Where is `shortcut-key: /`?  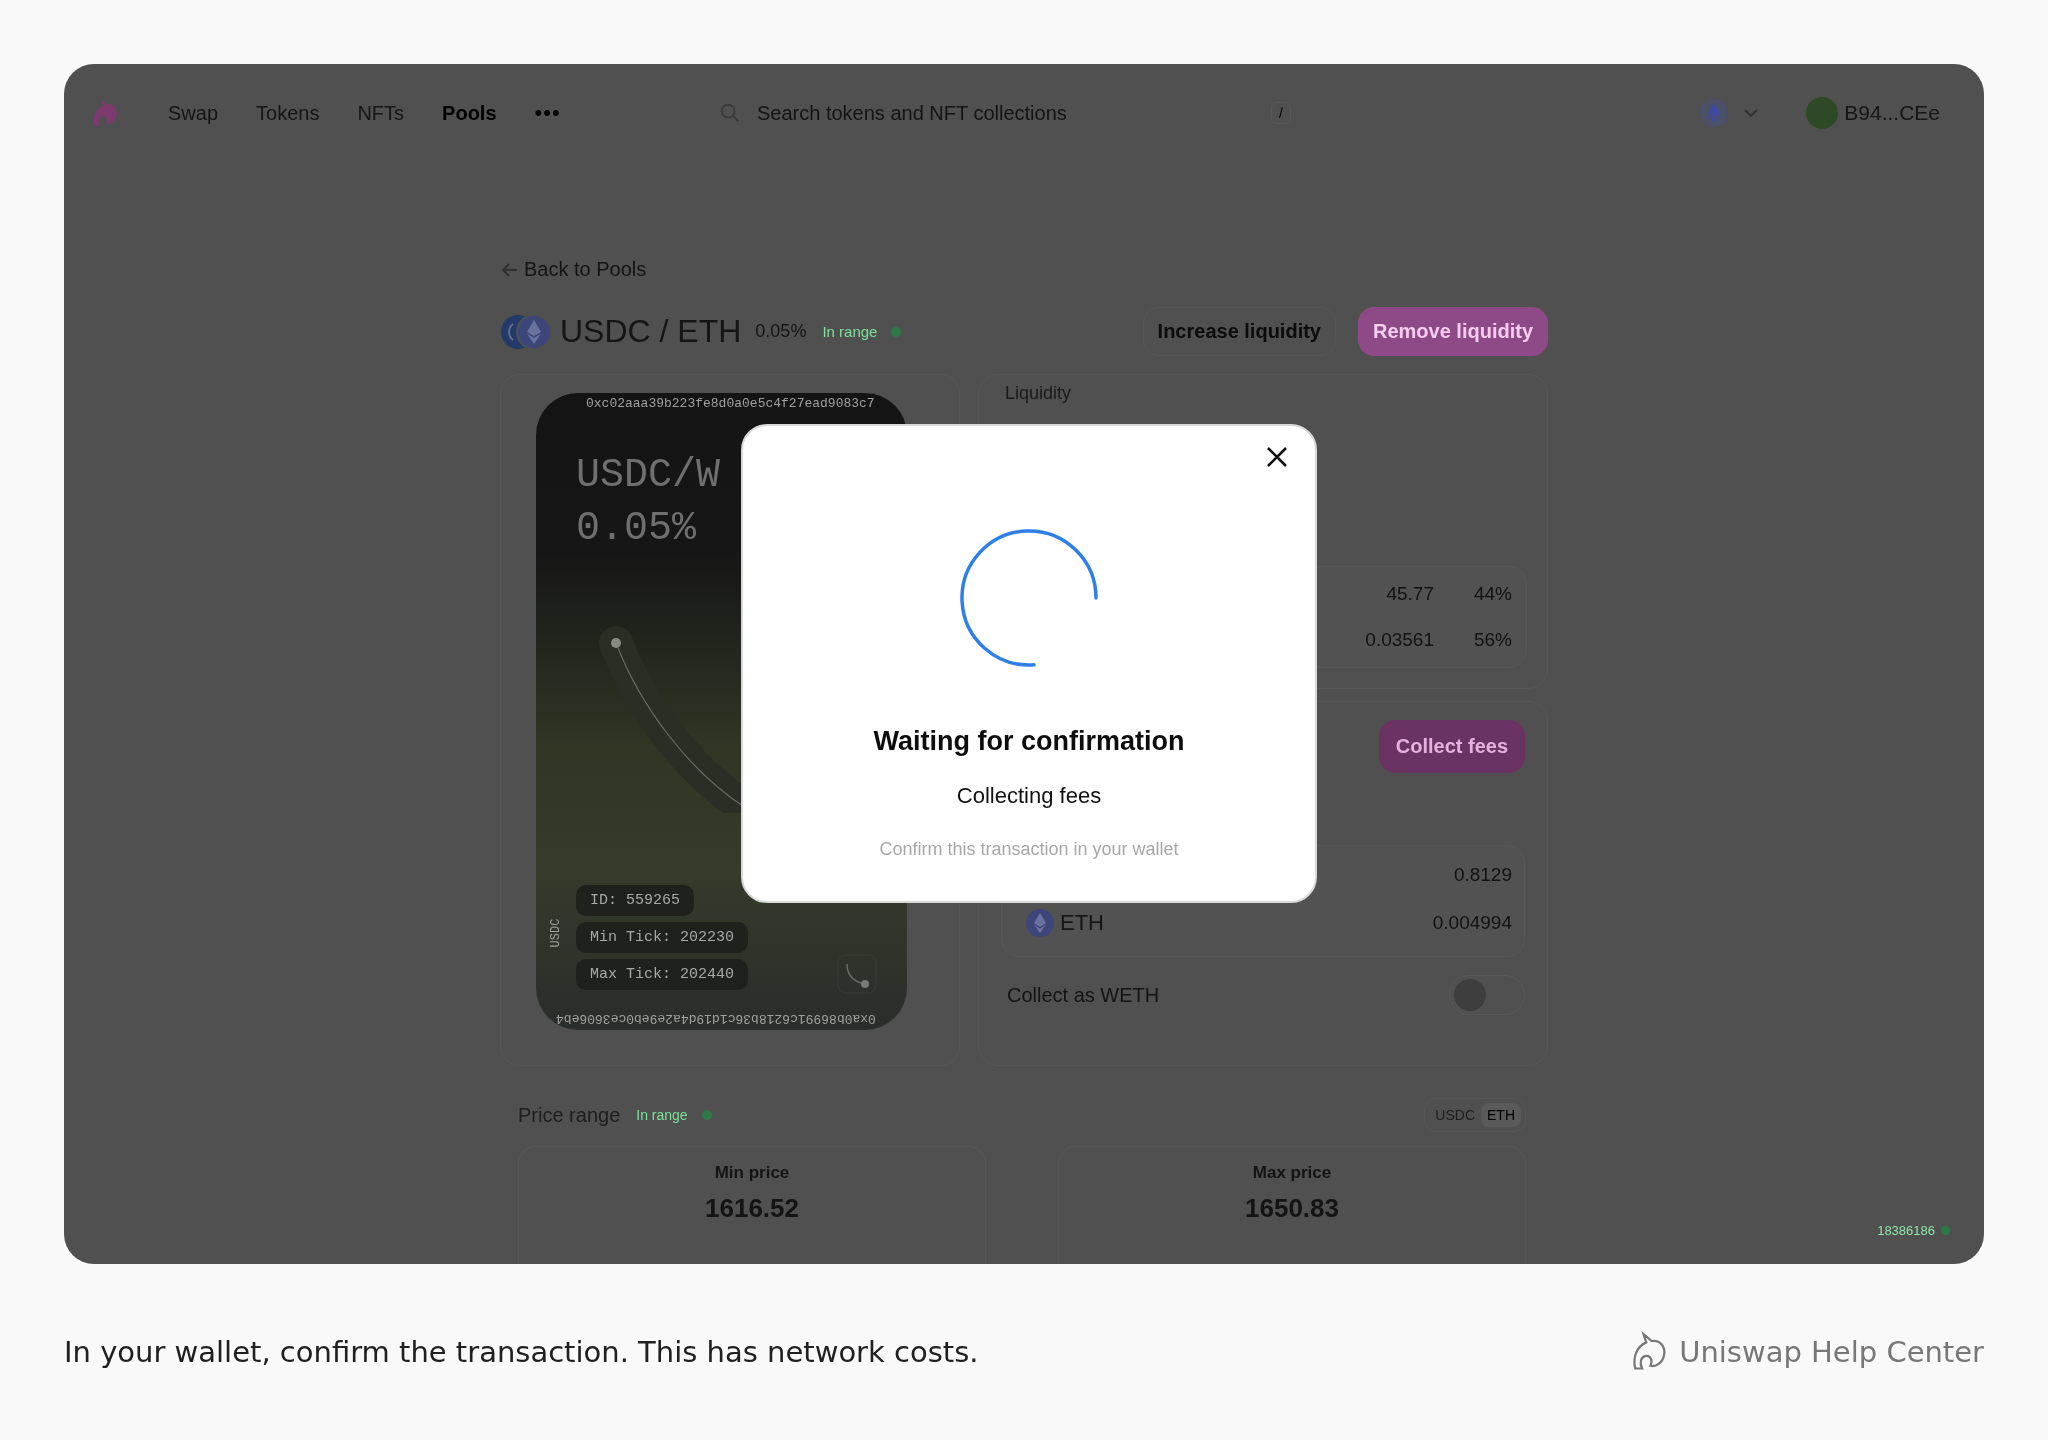 shortcut-key: / is located at coordinates (1281, 113).